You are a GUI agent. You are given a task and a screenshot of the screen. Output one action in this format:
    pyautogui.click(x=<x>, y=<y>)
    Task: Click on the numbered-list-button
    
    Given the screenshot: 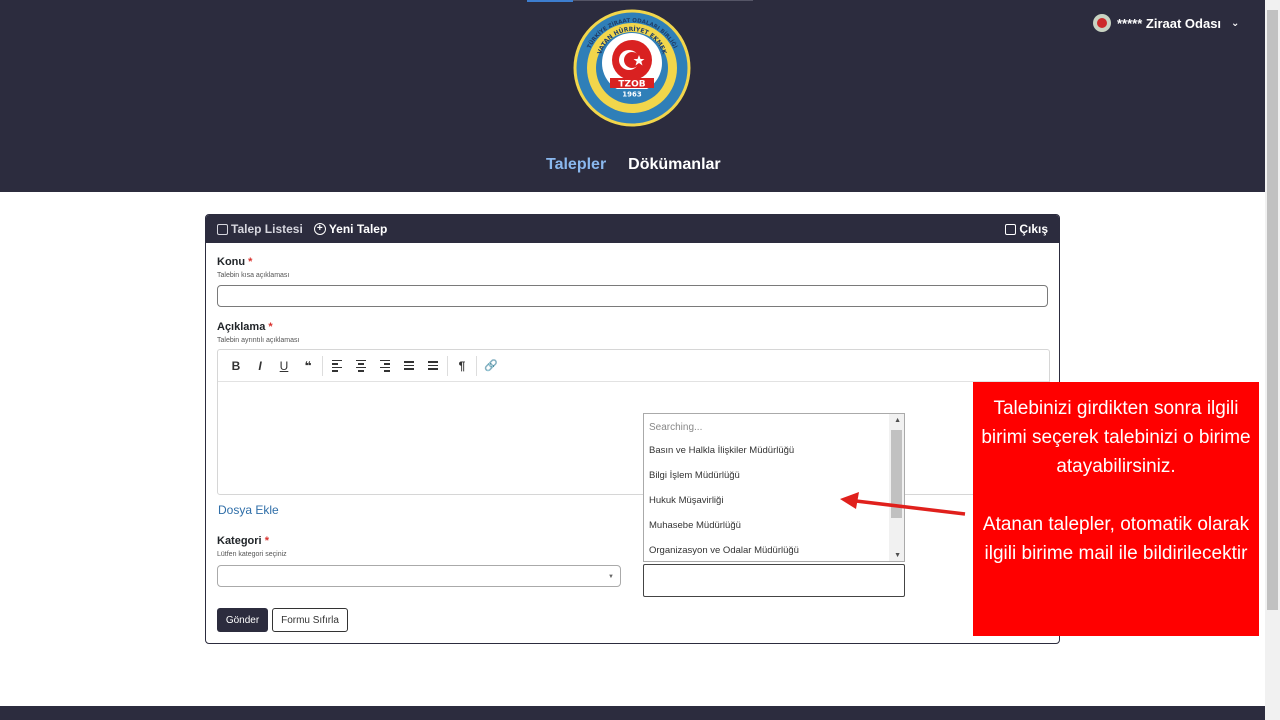 What is the action you would take?
    pyautogui.click(x=433, y=366)
    